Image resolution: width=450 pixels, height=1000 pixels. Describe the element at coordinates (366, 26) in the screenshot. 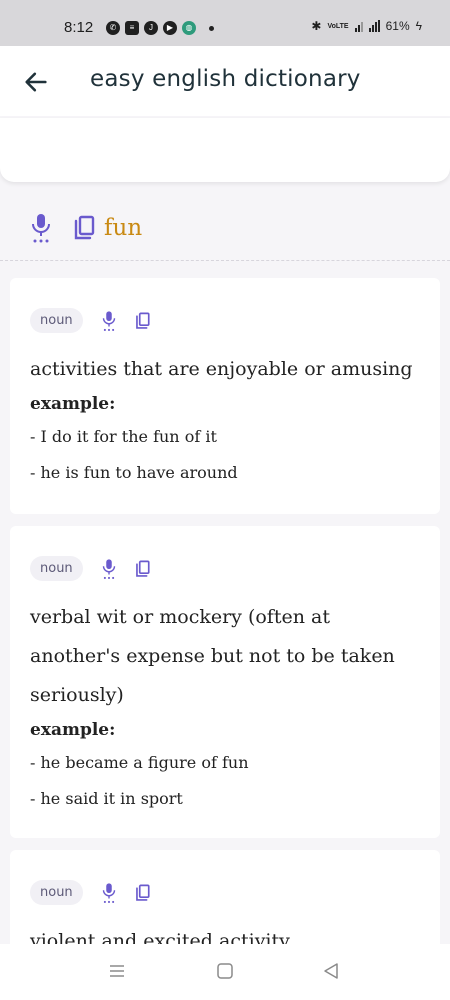

I see `status-right: ✱ VoLTE 61% ϟ` at that location.